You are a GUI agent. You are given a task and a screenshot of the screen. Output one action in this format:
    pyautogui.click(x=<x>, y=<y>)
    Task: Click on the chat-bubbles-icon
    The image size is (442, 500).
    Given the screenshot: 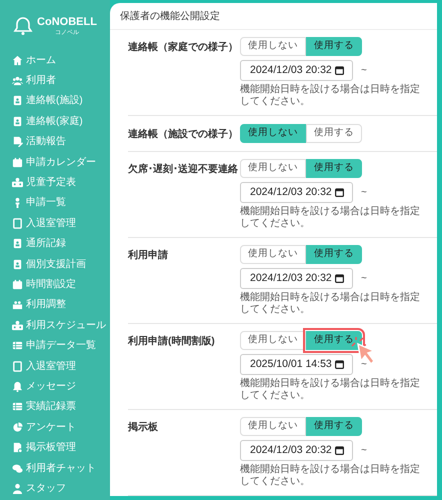 What is the action you would take?
    pyautogui.click(x=17, y=468)
    